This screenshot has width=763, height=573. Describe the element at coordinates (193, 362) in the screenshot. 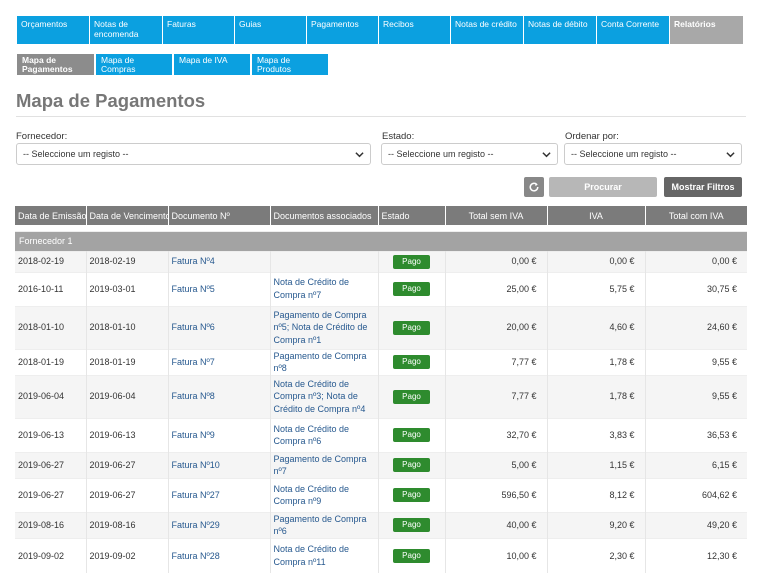

I see `document-link: Fatura Nº7` at that location.